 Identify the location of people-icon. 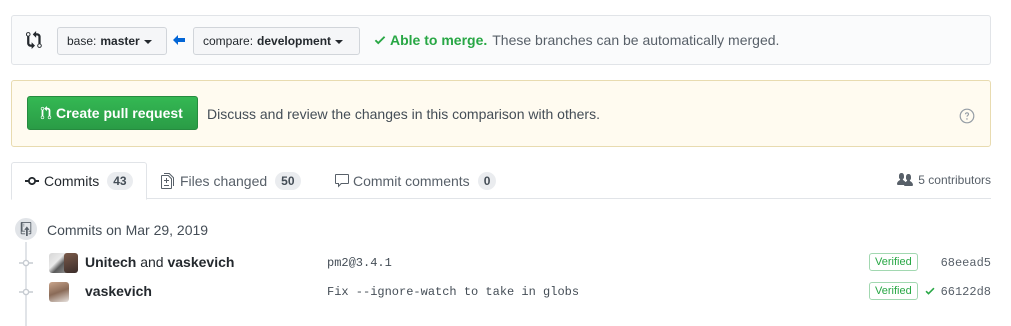
(905, 179).